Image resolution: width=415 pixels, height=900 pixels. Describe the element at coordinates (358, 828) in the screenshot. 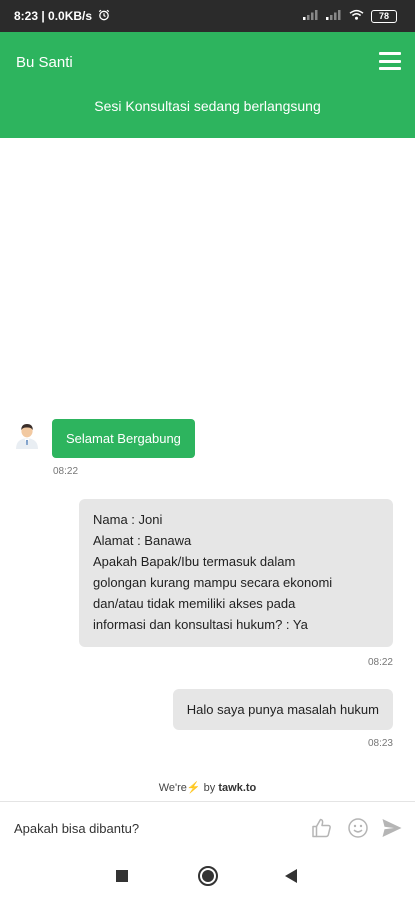

I see `emoji-icon` at that location.